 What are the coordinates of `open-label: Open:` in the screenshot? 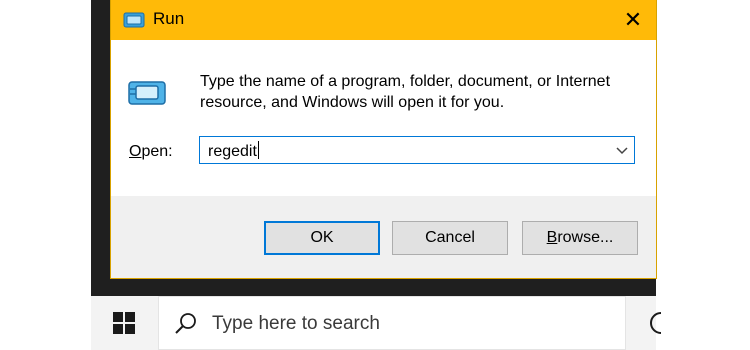 It's located at (151, 152).